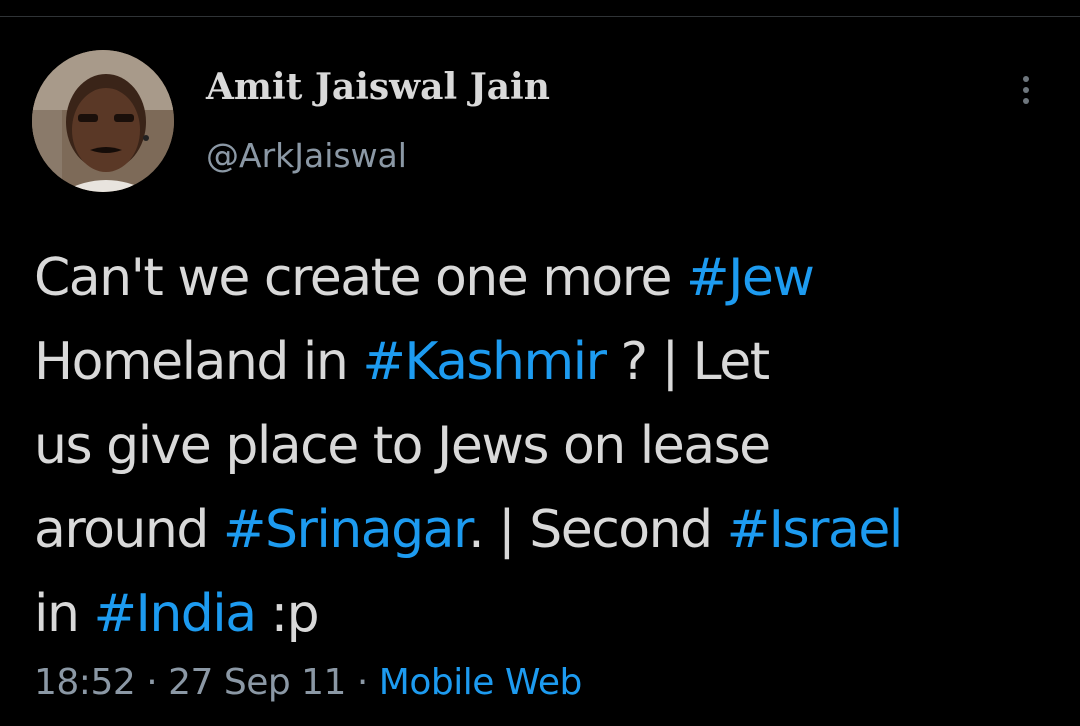 This screenshot has height=726, width=1080. I want to click on tweet-text-segment: Homeland in, so click(198, 362).